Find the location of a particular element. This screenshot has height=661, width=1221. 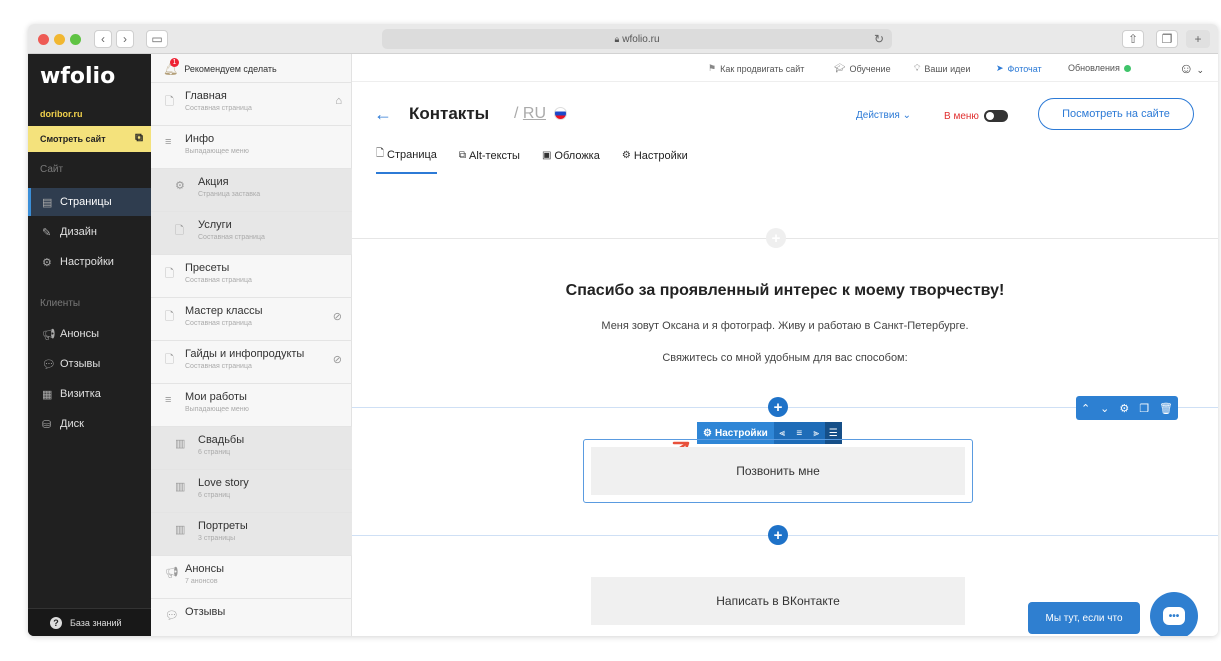

tab-cover: ▣ Обложка is located at coordinates (571, 160).